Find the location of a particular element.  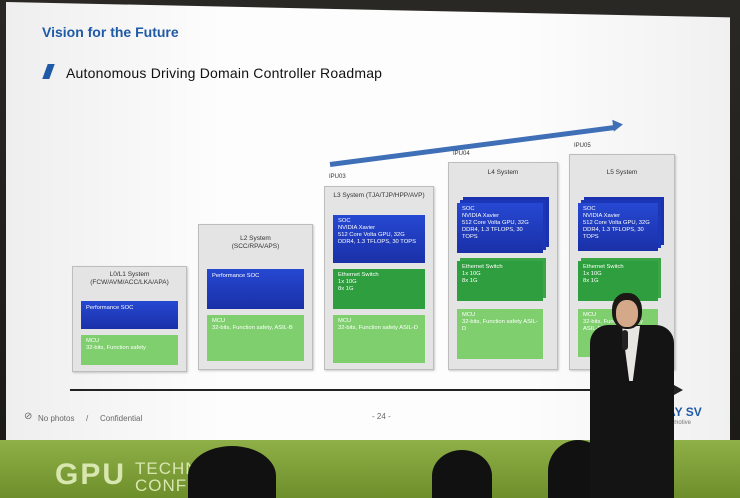

system-subtitle: (SCC/RPA/APS) is located at coordinates (255, 246).